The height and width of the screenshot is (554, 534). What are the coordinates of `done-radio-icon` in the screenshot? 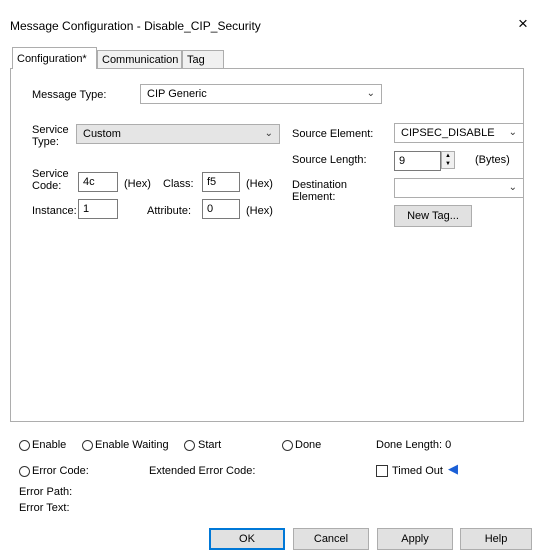 It's located at (287, 445).